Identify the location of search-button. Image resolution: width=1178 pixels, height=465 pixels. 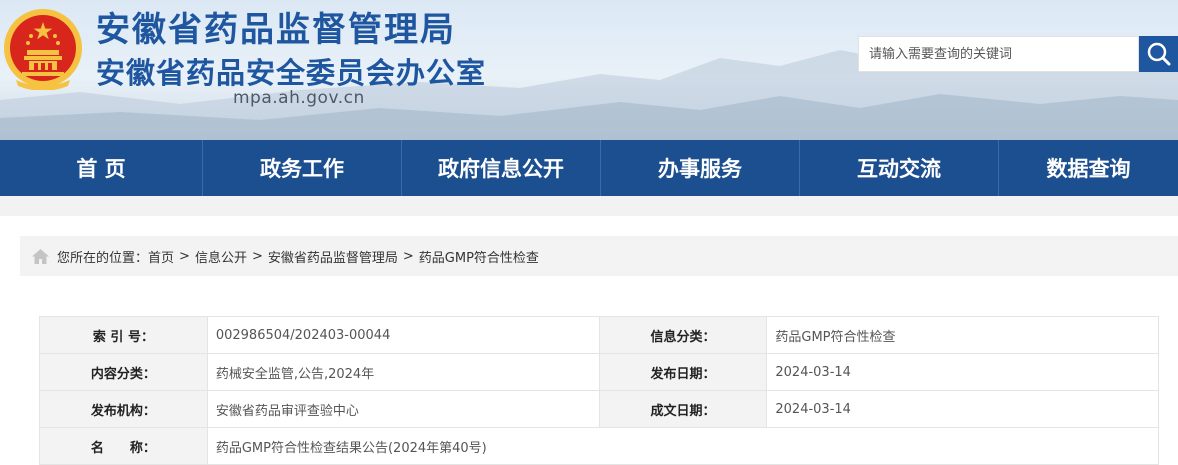
(1158, 54).